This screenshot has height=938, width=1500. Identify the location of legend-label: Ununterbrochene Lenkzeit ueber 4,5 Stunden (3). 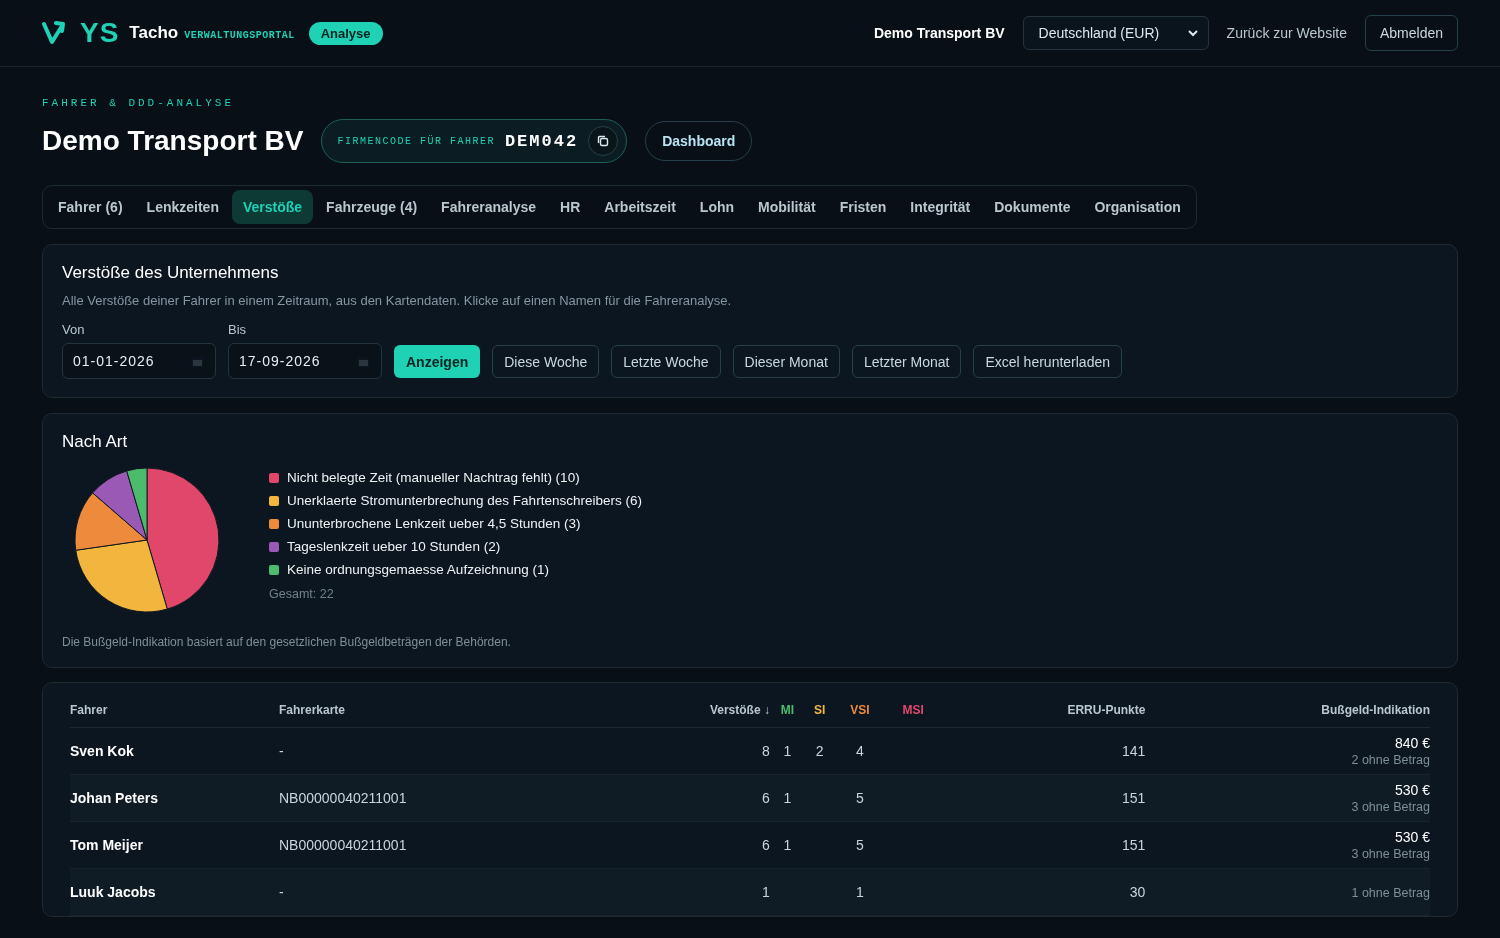
(434, 523).